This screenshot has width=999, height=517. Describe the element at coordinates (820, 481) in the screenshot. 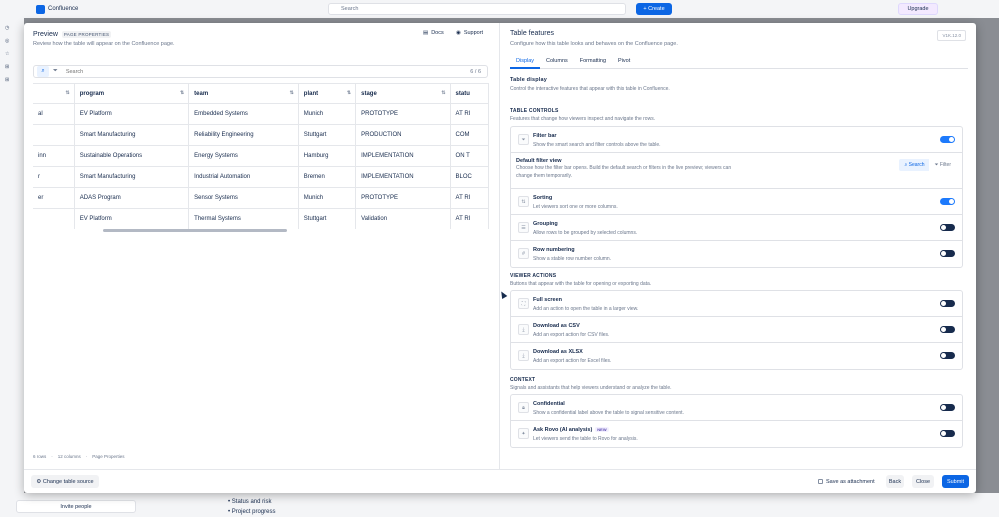

I see `checkbox-icon` at that location.